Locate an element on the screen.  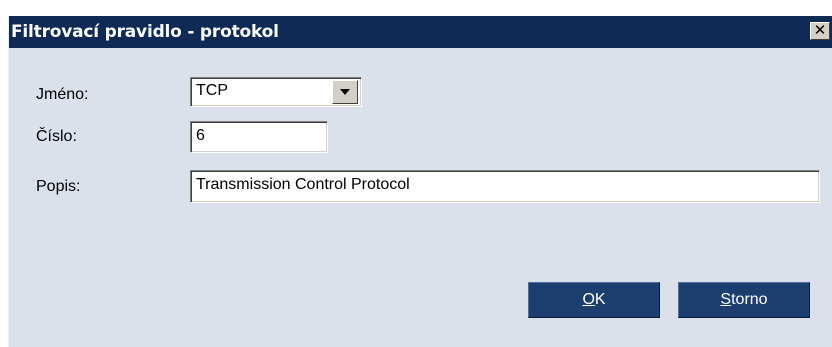
ok-button: OK is located at coordinates (594, 300).